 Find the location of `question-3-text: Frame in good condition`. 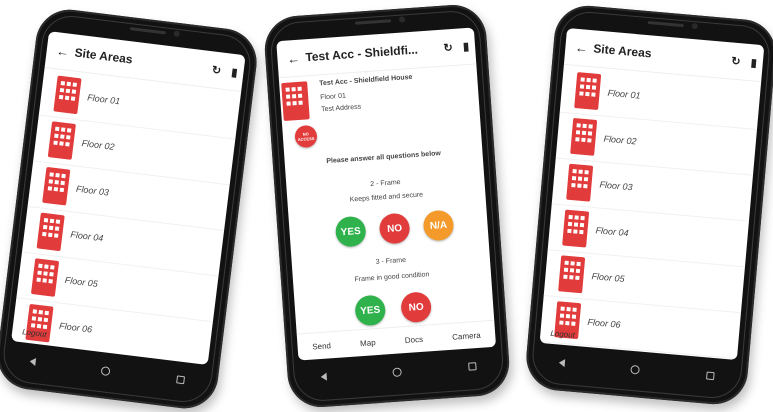

question-3-text: Frame in good condition is located at coordinates (392, 277).